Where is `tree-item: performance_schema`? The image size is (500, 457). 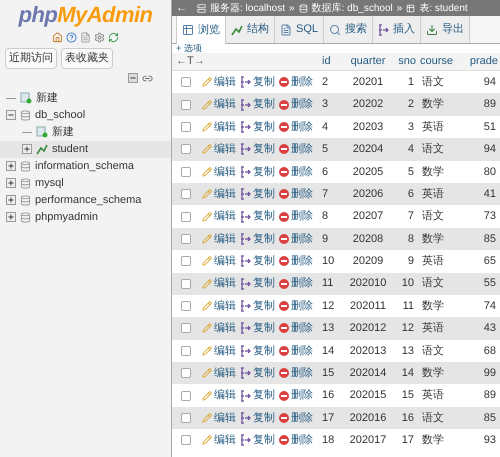 tree-item: performance_schema is located at coordinates (85, 200).